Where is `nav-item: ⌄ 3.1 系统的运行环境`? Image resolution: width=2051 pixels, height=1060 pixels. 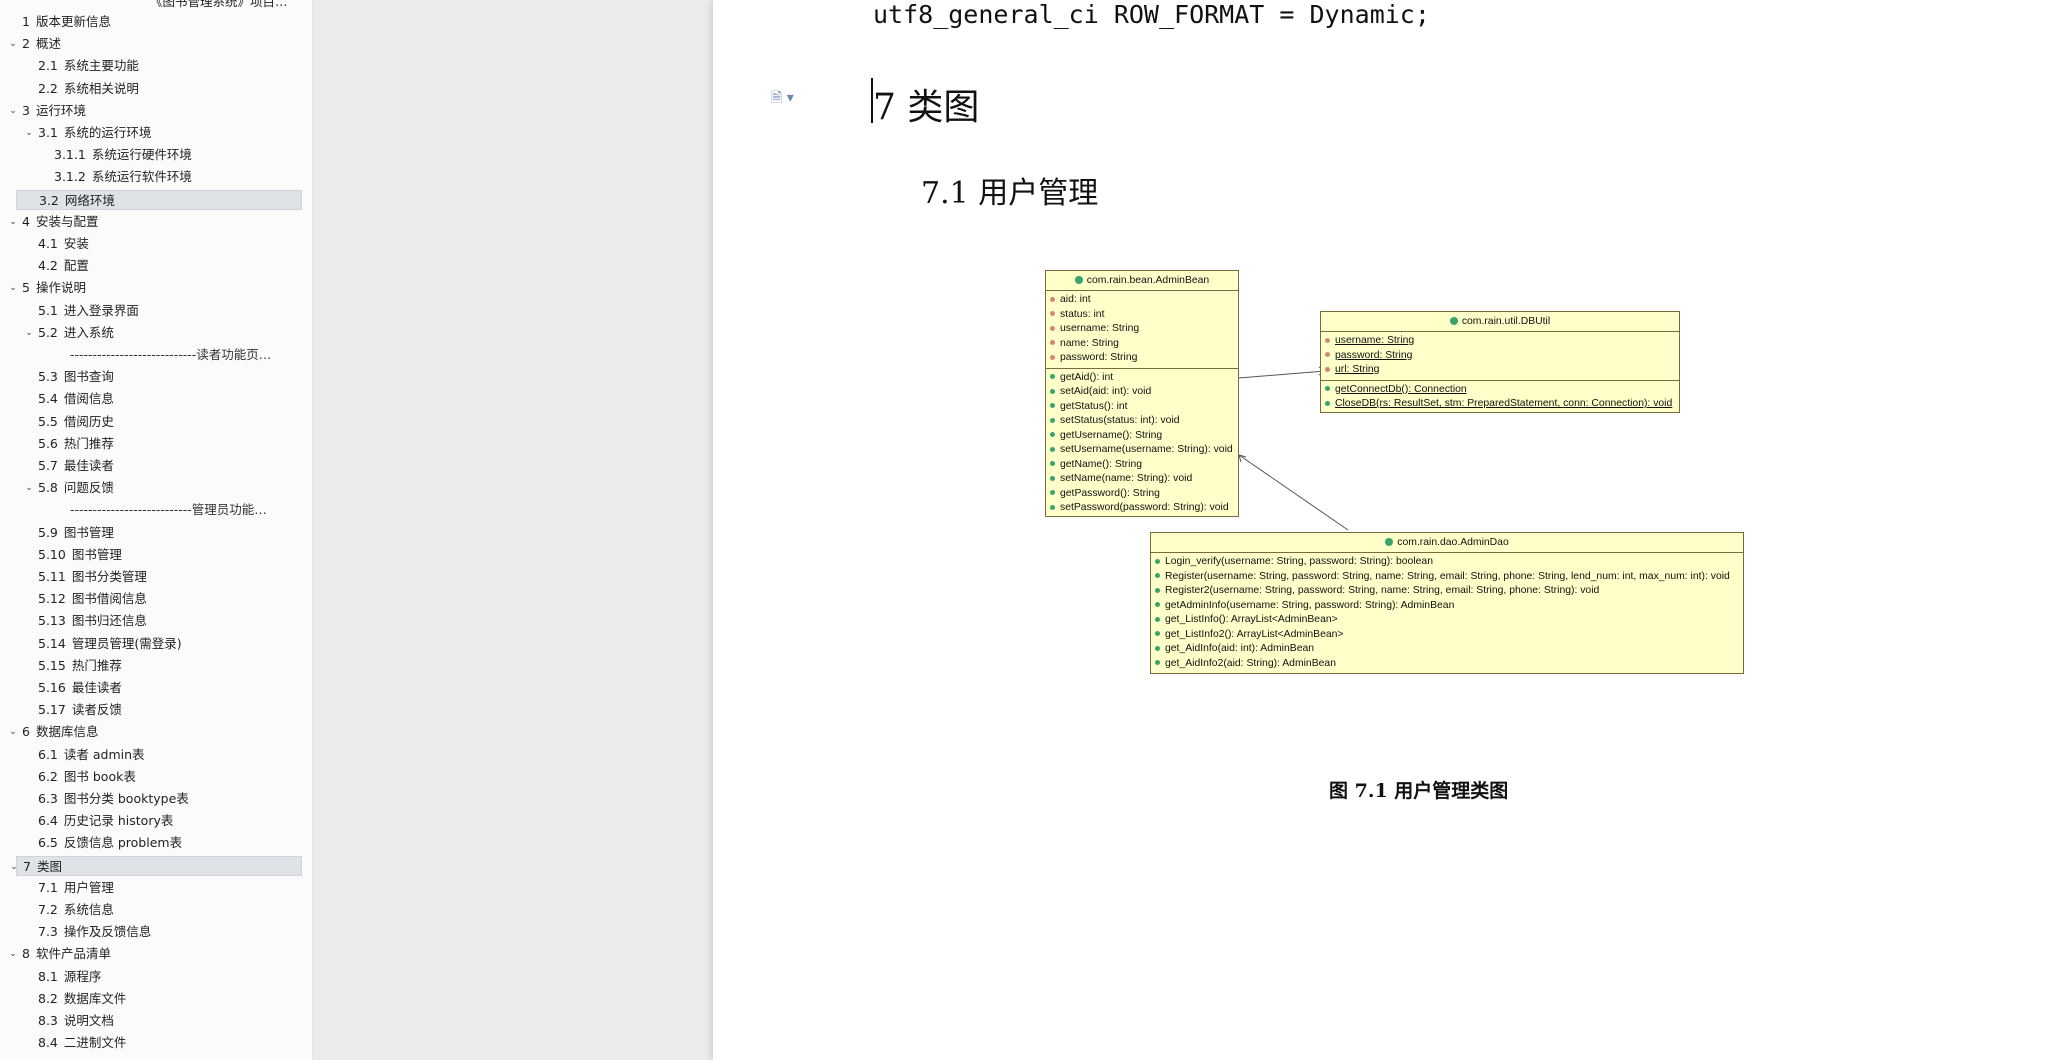
nav-item: ⌄ 3.1 系统的运行环境 is located at coordinates (150, 133).